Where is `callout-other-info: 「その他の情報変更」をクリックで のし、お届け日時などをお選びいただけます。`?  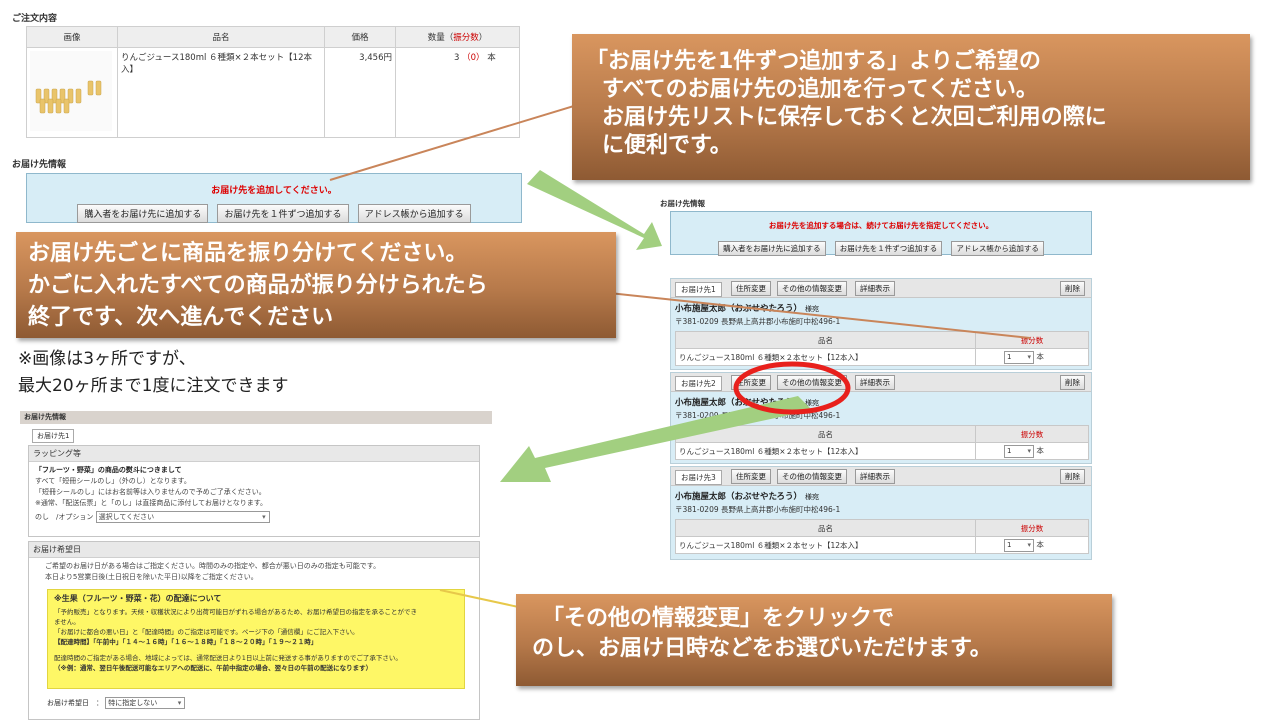 callout-other-info: 「その他の情報変更」をクリックで のし、お届け日時などをお選びいただけます。 is located at coordinates (814, 640).